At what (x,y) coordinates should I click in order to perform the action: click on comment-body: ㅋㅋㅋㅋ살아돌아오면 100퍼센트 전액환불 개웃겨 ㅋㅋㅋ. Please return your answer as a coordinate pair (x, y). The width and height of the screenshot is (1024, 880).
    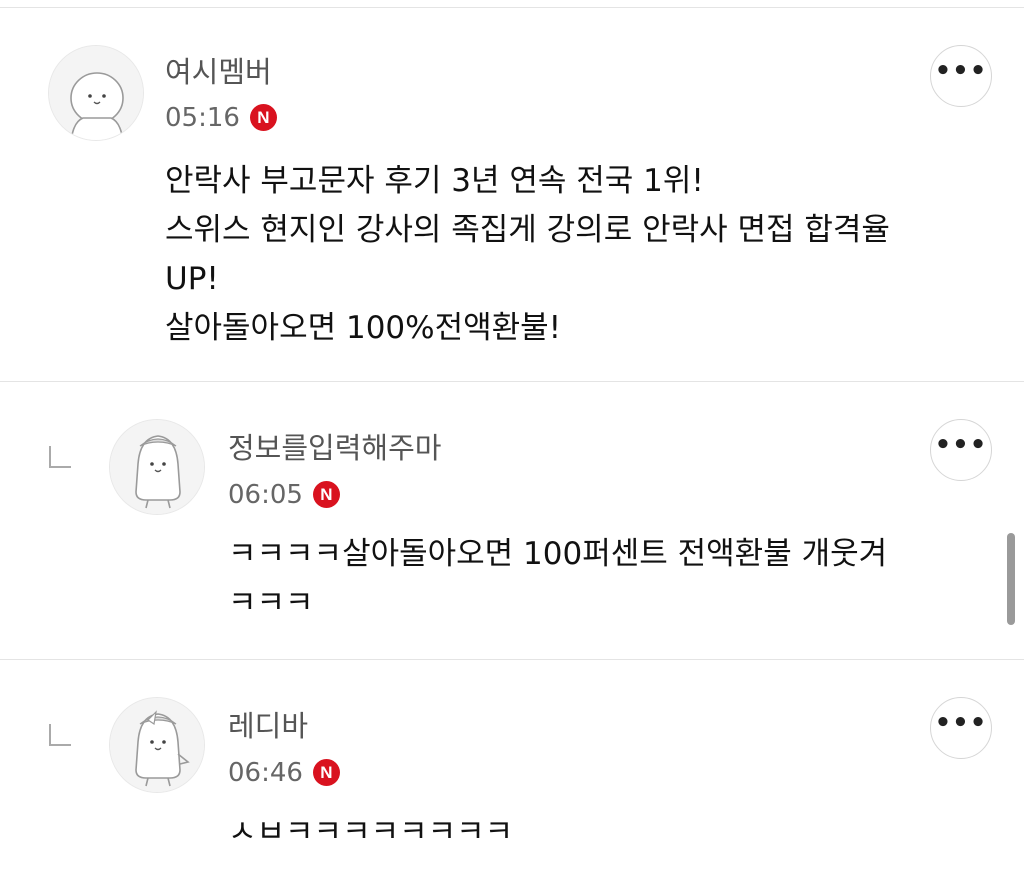
    Looking at the image, I should click on (557, 579).